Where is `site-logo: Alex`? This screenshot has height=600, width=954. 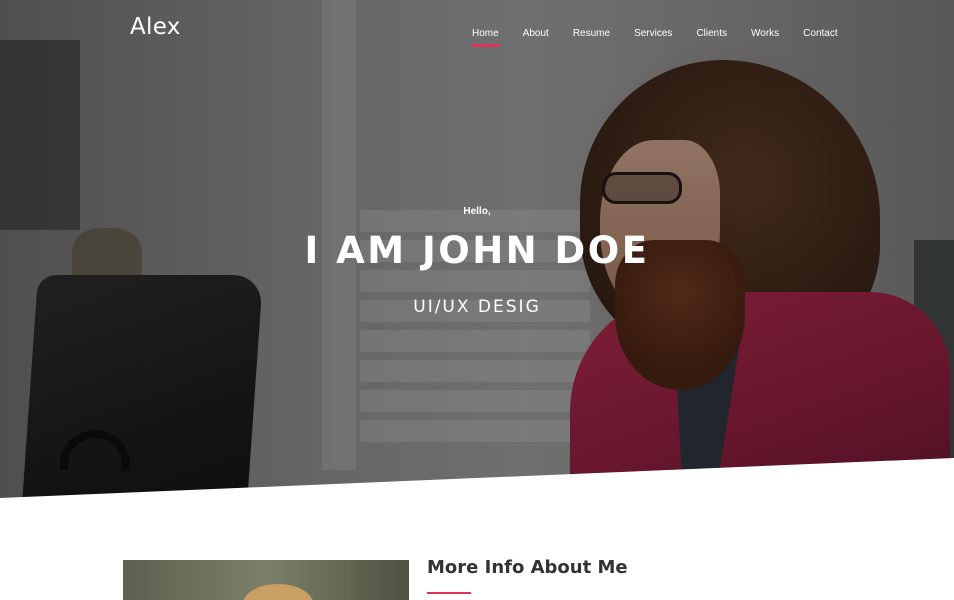 site-logo: Alex is located at coordinates (155, 27).